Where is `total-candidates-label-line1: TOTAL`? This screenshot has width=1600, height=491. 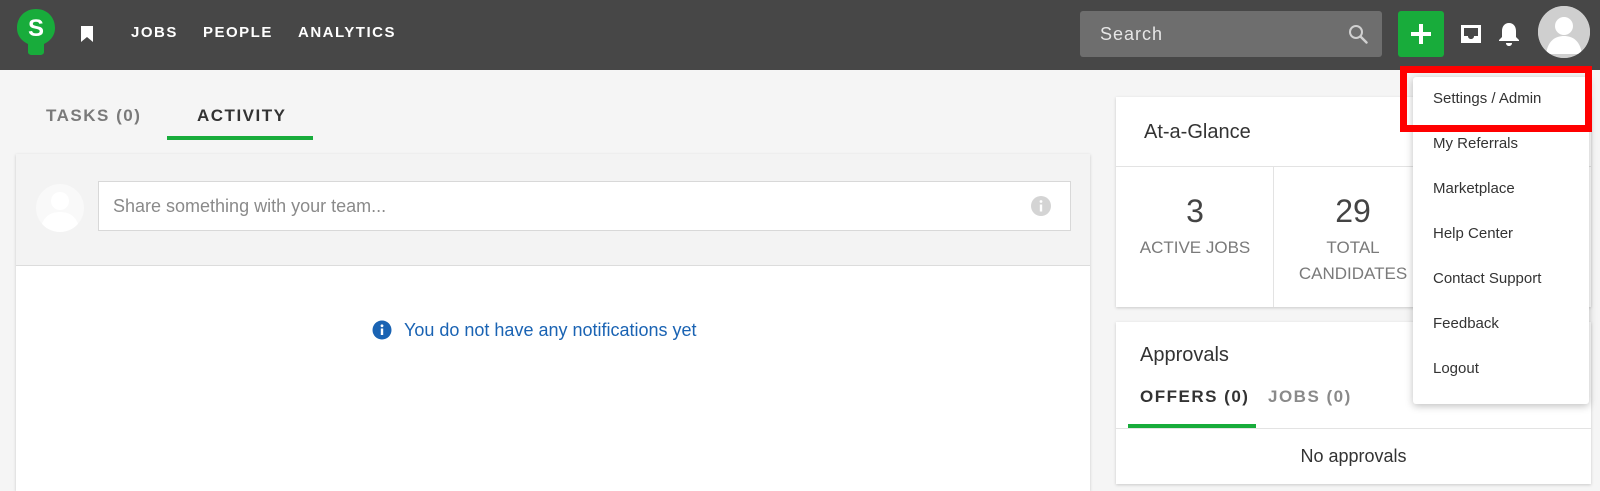 total-candidates-label-line1: TOTAL is located at coordinates (1353, 247).